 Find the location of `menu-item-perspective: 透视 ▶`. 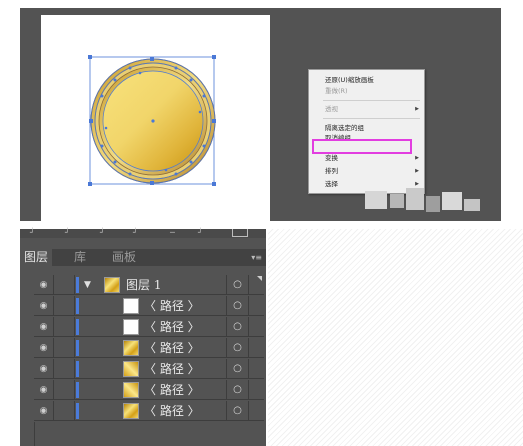

menu-item-perspective: 透视 ▶ is located at coordinates (366, 109).